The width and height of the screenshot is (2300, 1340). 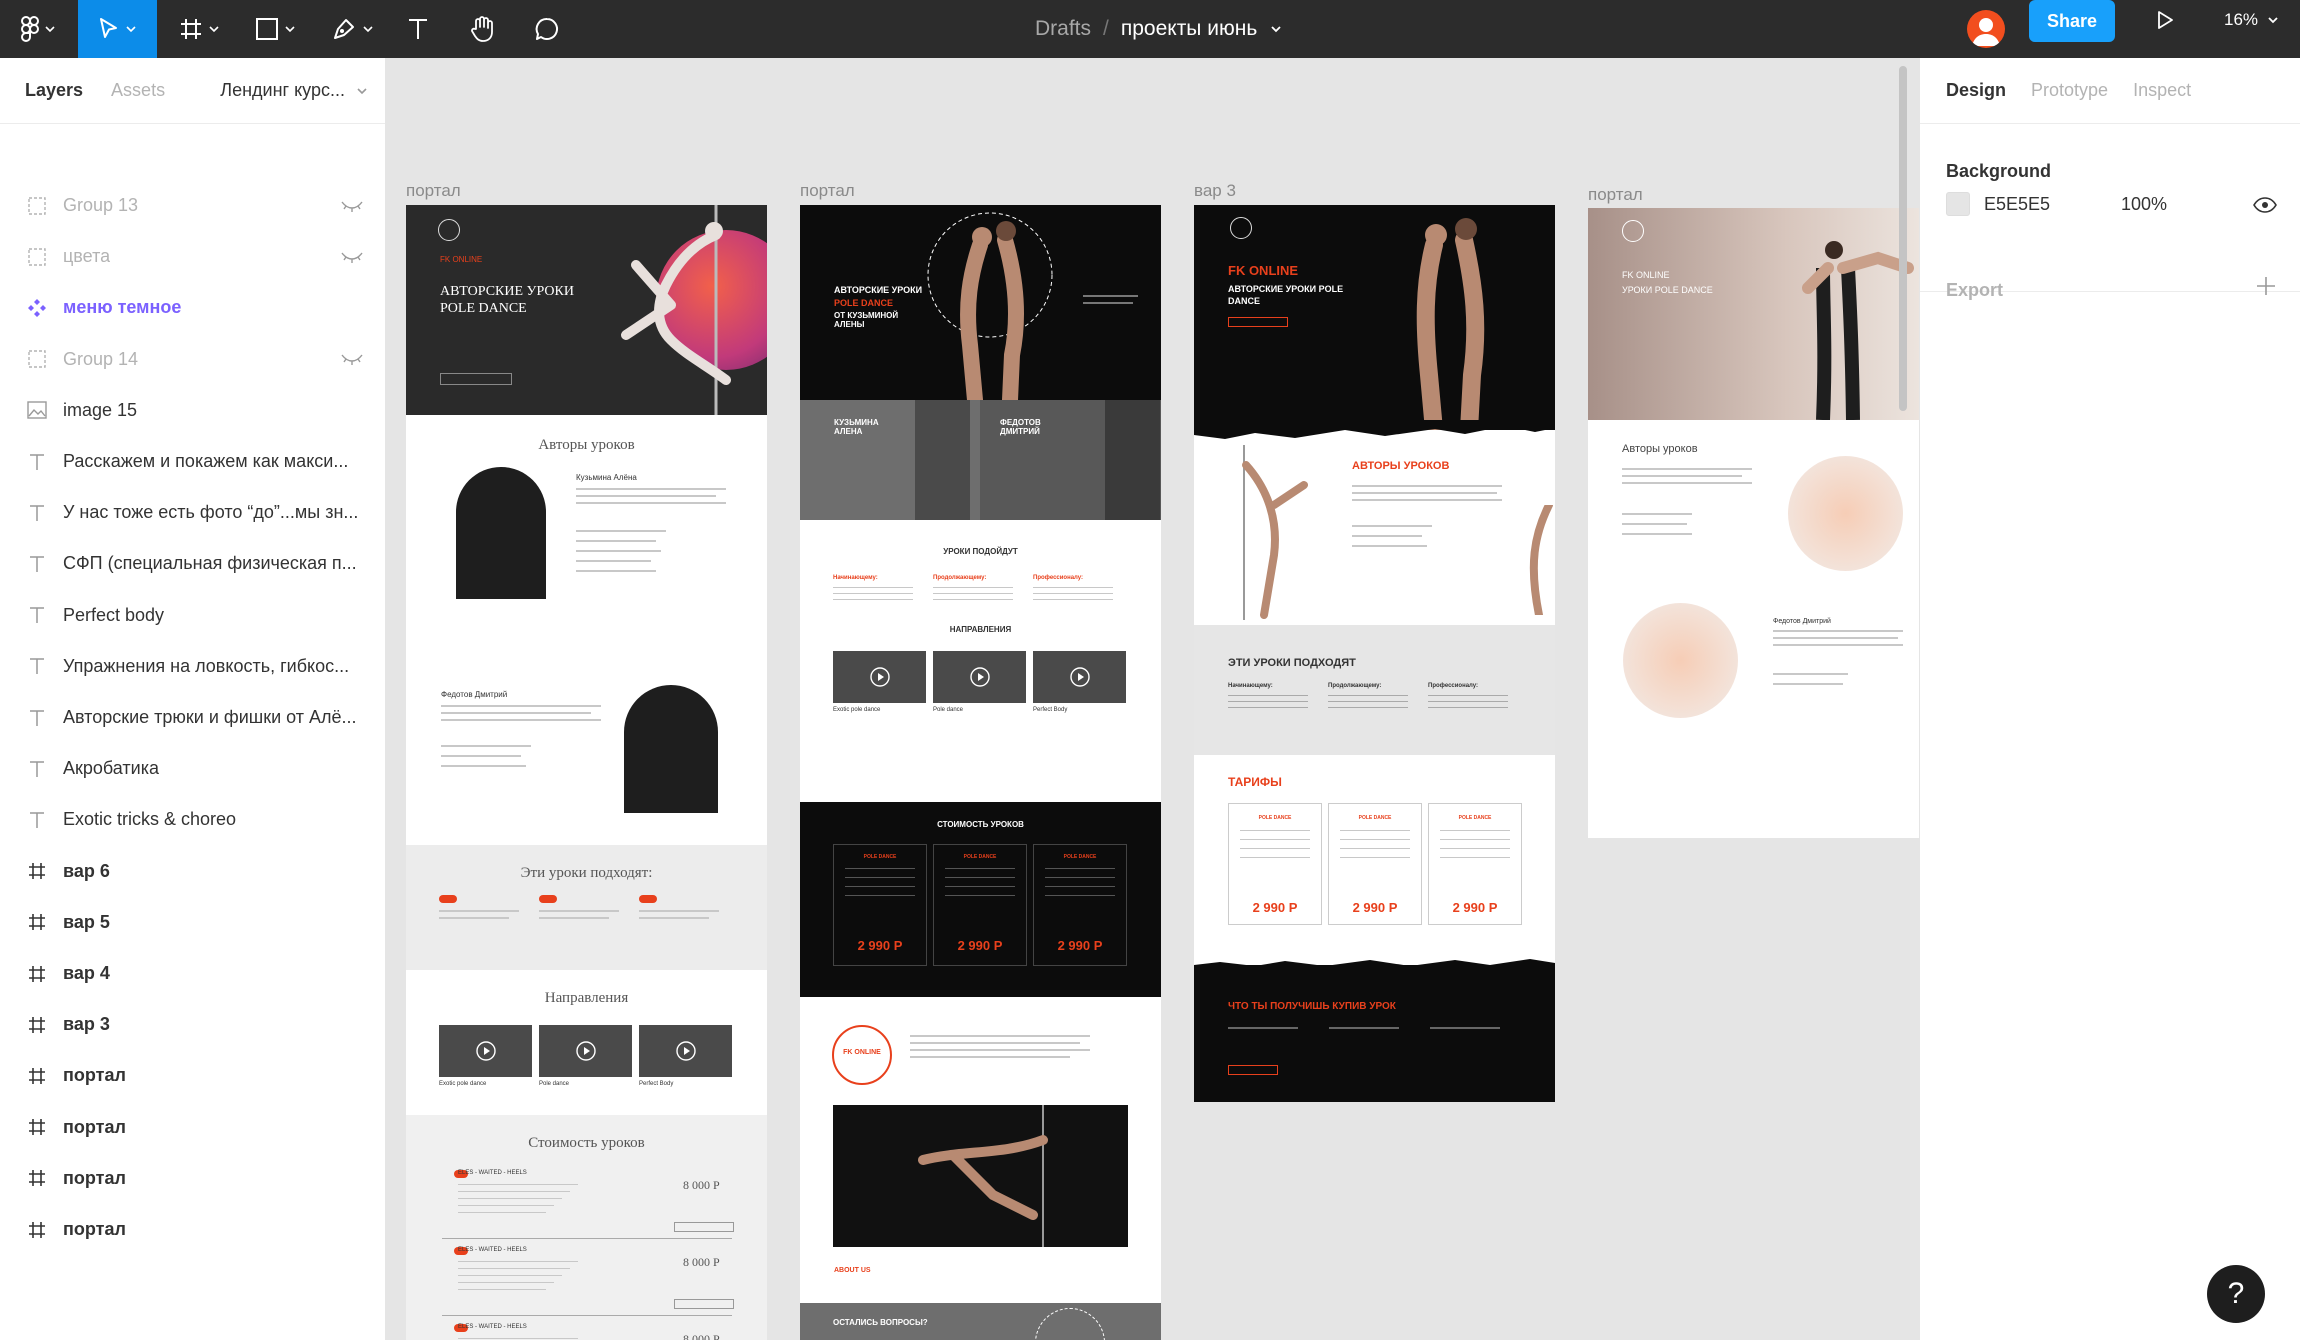 What do you see at coordinates (2266, 286) in the screenshot?
I see `plus-icon` at bounding box center [2266, 286].